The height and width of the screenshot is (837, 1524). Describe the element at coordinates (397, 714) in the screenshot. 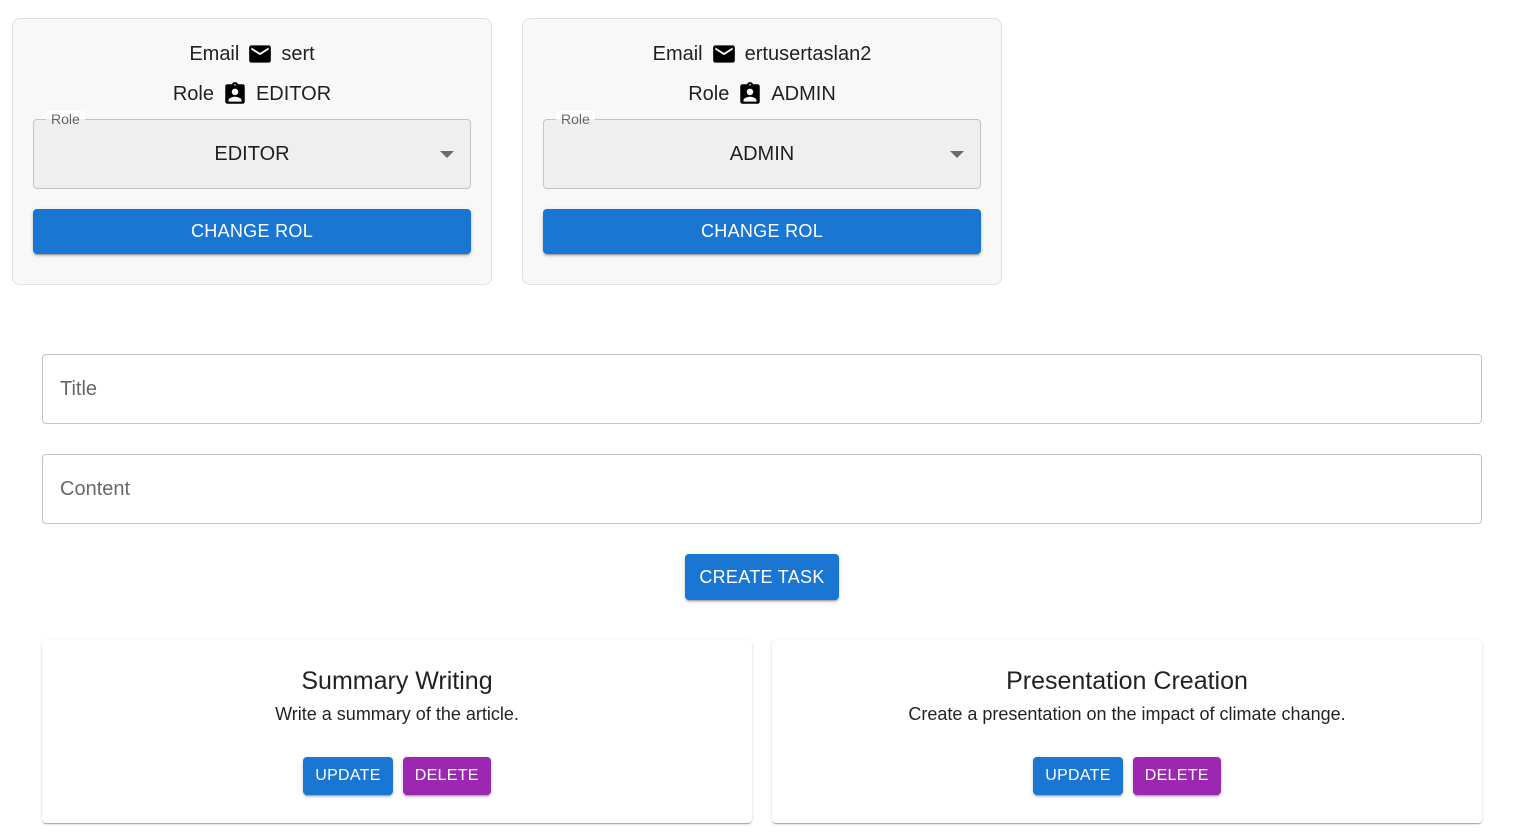

I see `task-content: Write a summary of the article.` at that location.